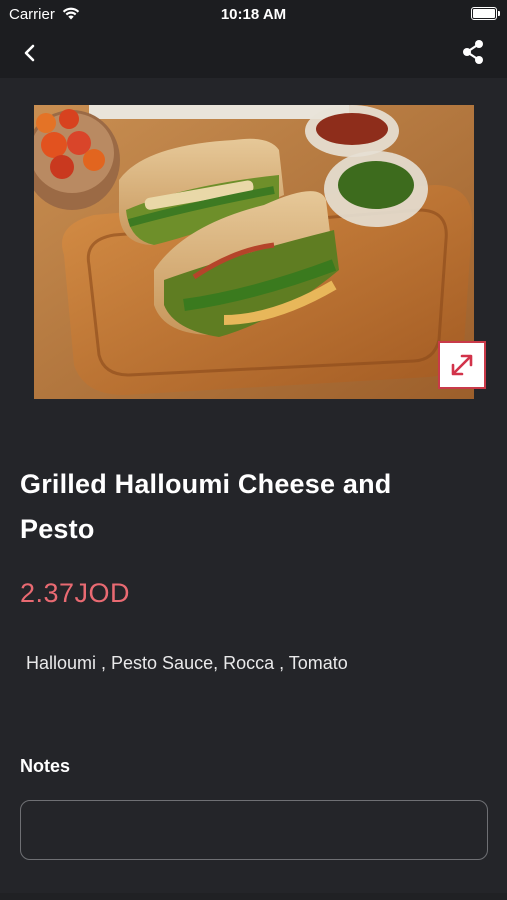  I want to click on clock: 10:18 AM, so click(253, 14).